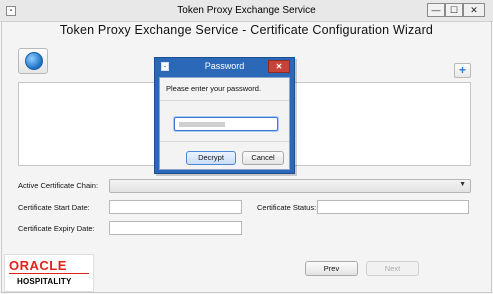 This screenshot has height=294, width=493. Describe the element at coordinates (58, 185) in the screenshot. I see `active-chain-label: Active Certificate Chain:` at that location.